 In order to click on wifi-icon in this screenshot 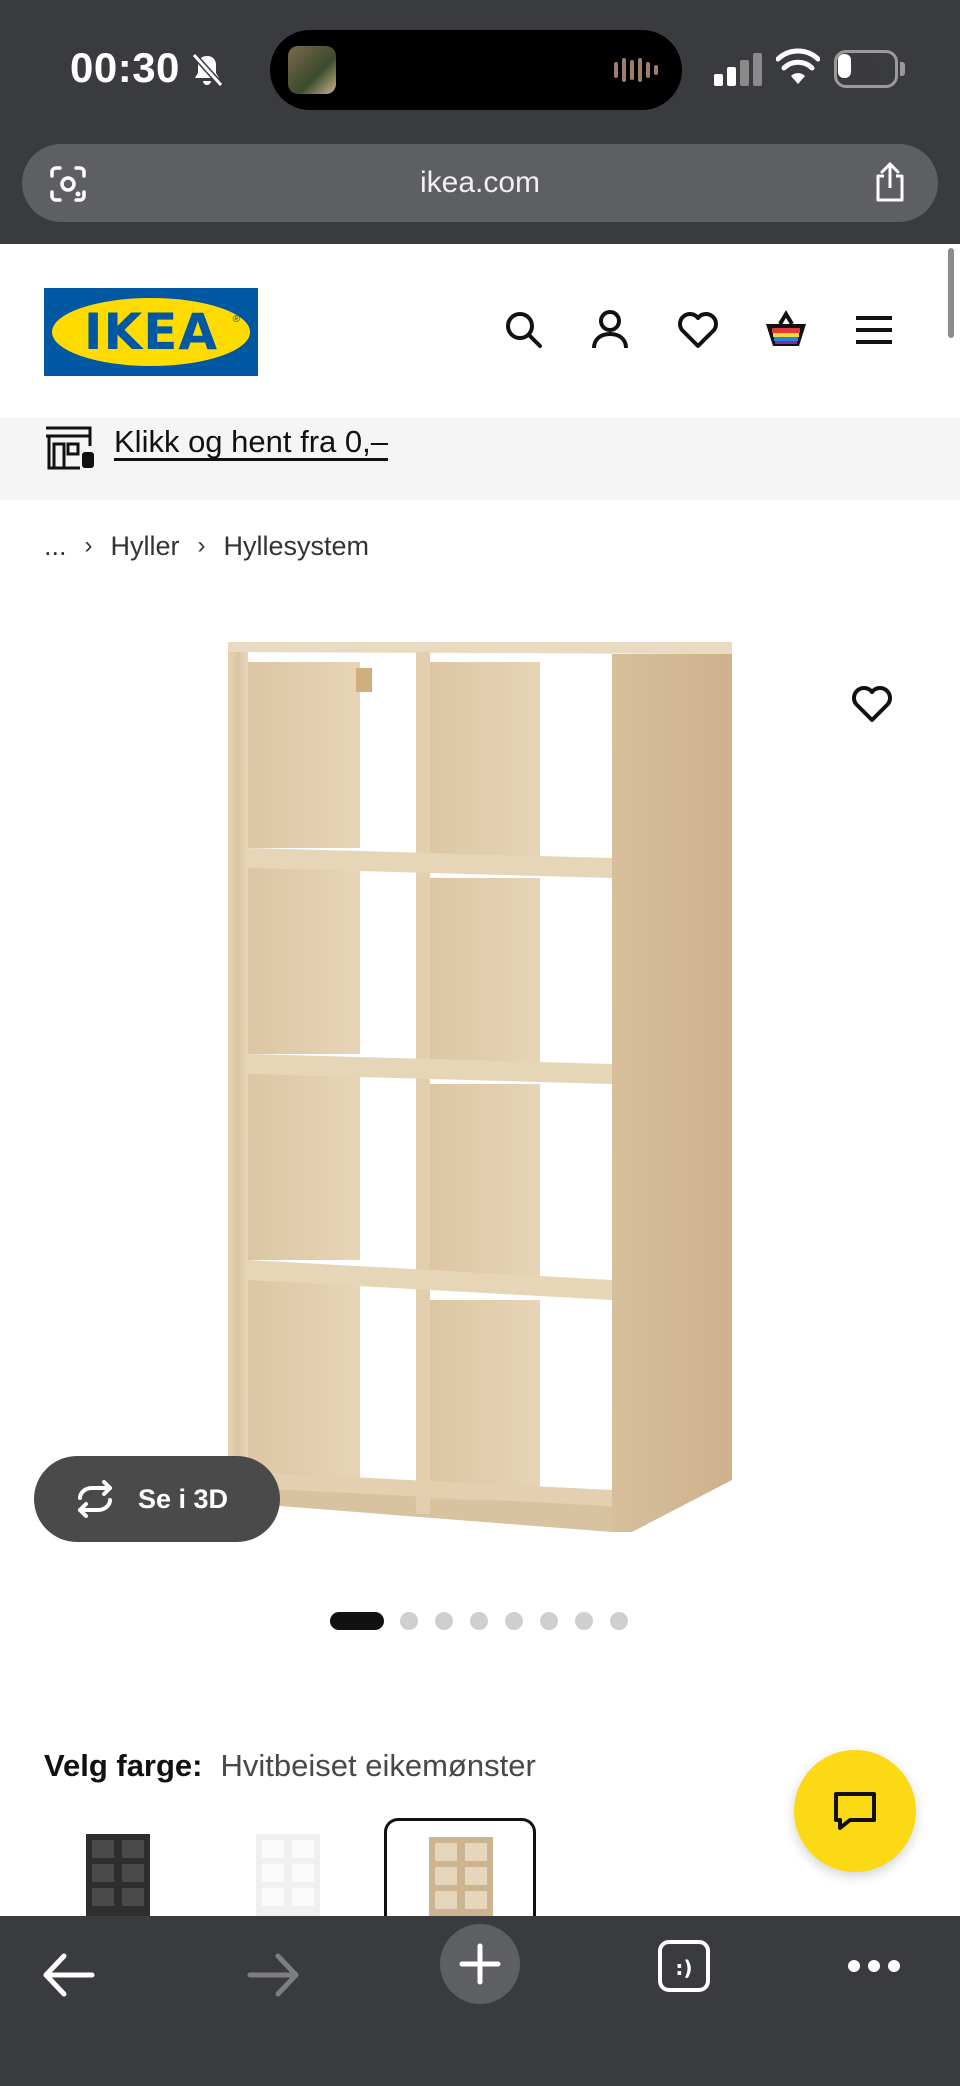, I will do `click(798, 66)`.